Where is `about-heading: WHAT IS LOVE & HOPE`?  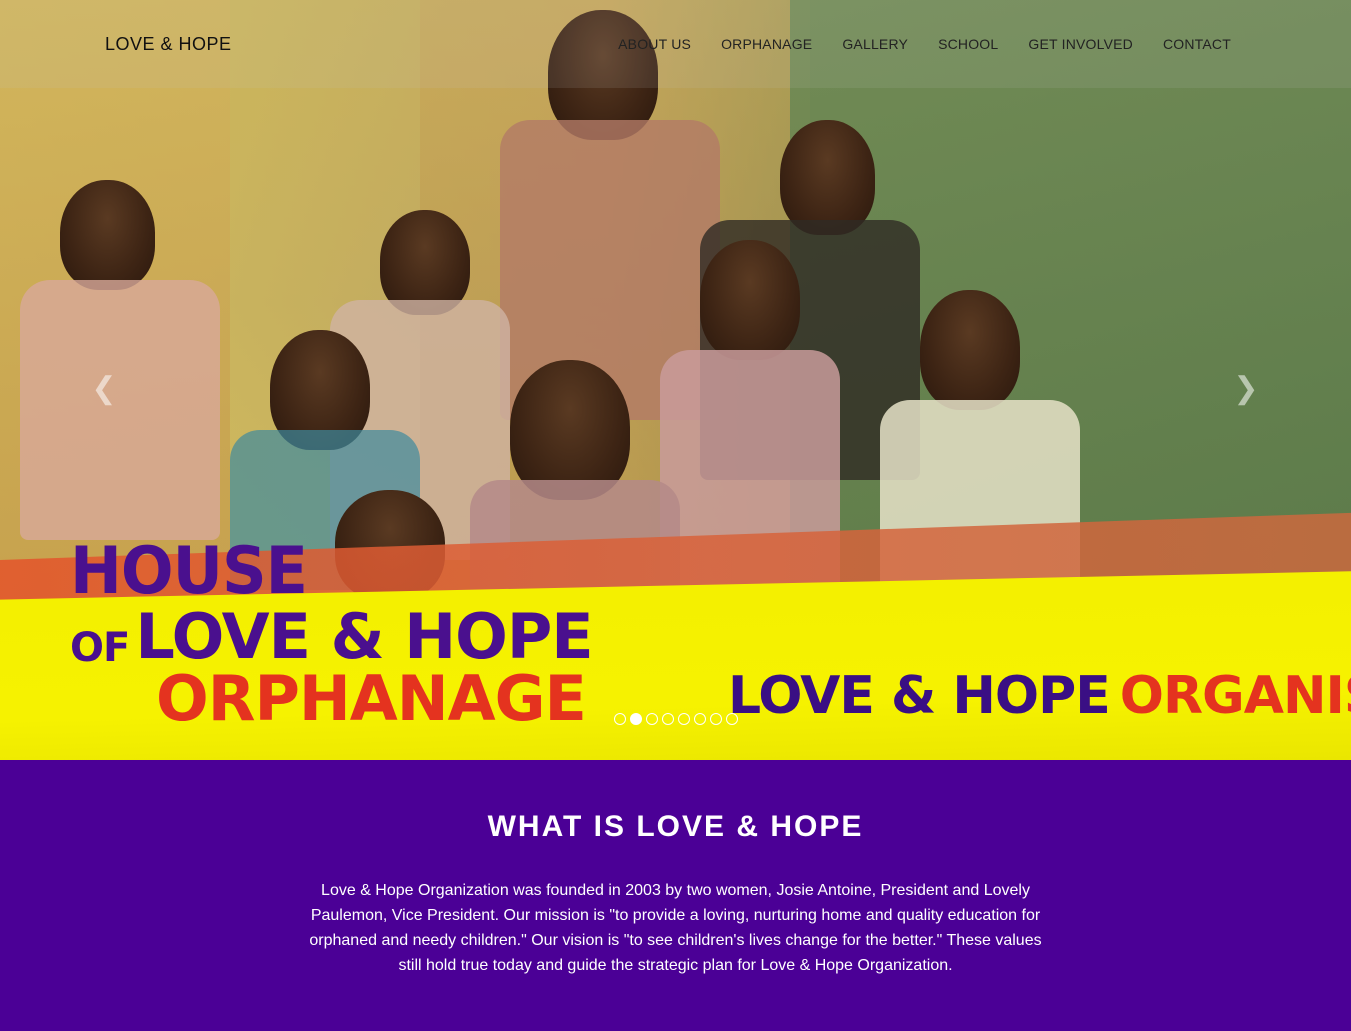
about-heading: WHAT IS LOVE & HOPE is located at coordinates (675, 826).